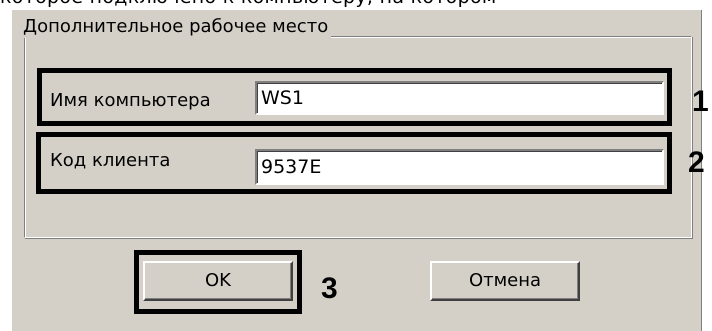 This screenshot has width=712, height=331. I want to click on annotation-number-1: 1, so click(700, 101).